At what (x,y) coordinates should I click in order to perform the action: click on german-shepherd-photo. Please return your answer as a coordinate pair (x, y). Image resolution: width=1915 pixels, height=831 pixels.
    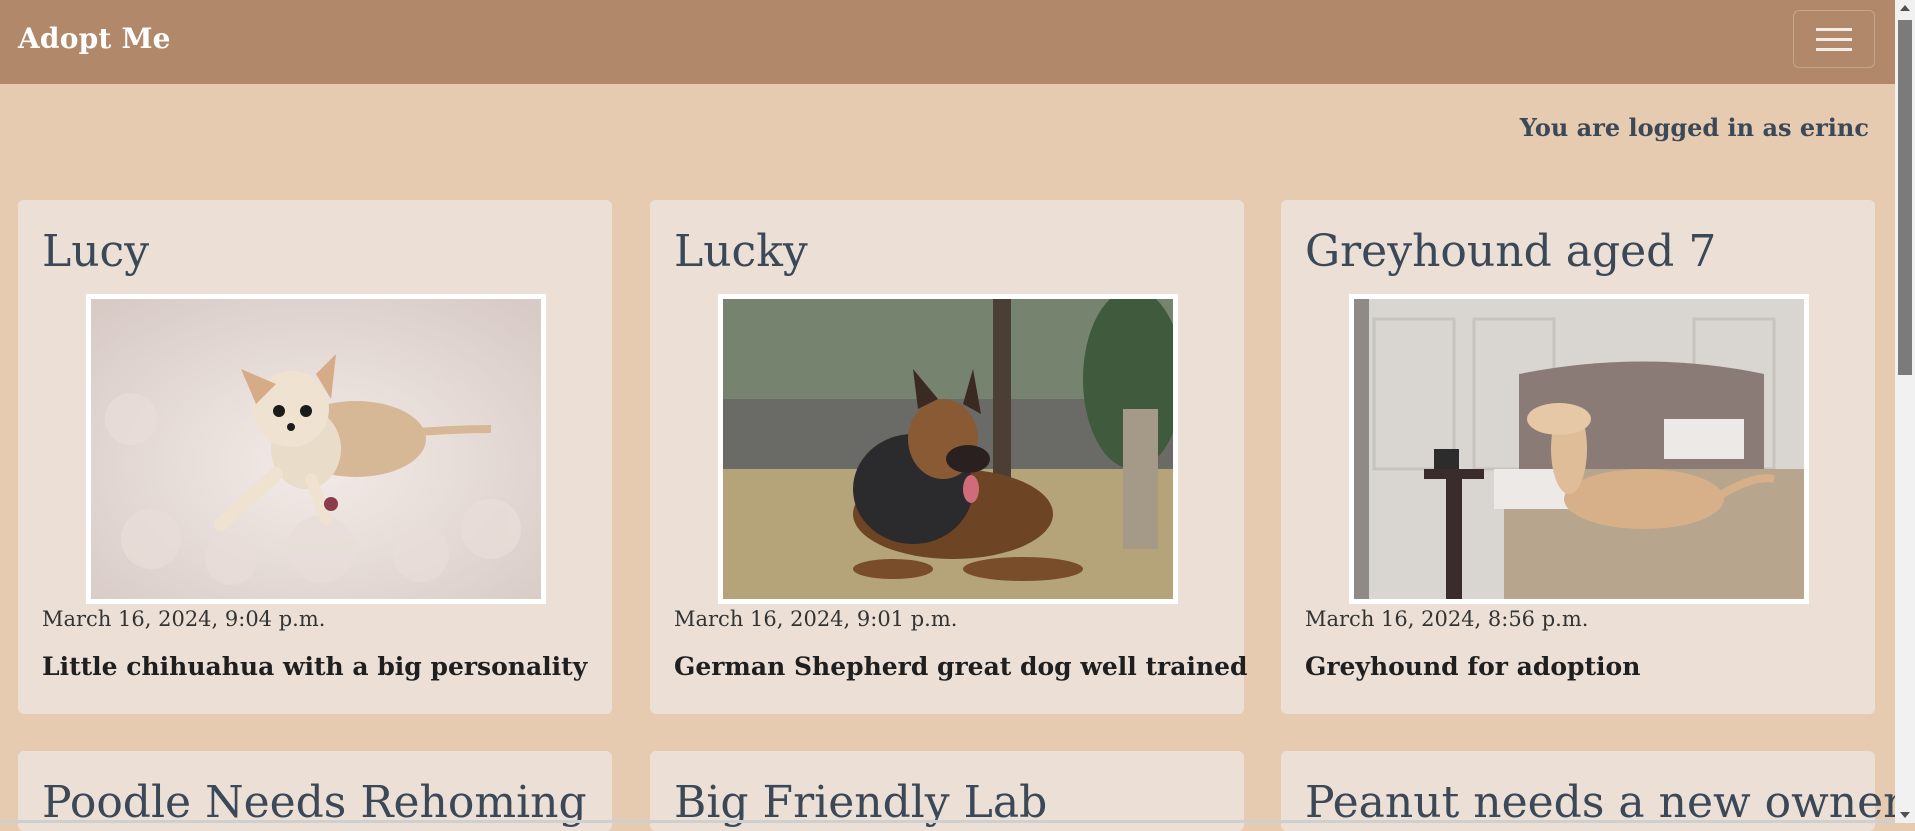
    Looking at the image, I should click on (948, 449).